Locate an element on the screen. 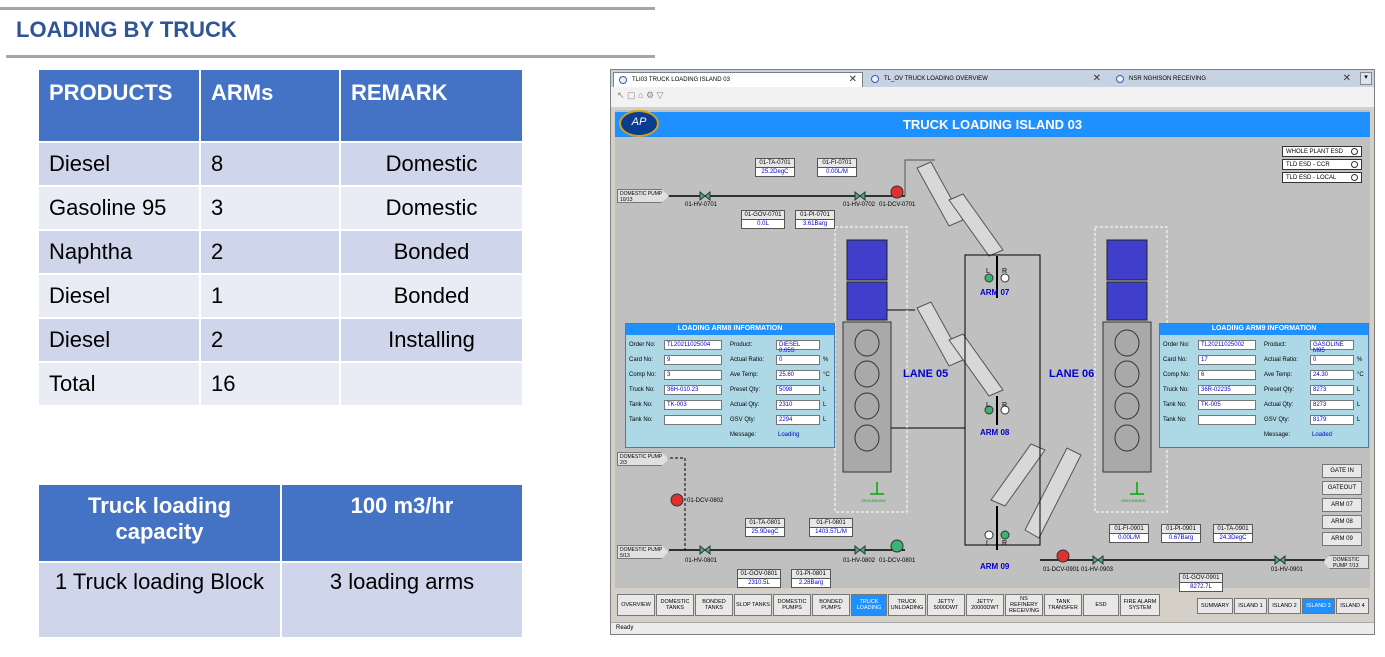 This screenshot has height=657, width=1385. tag-name: 01-TA-0701 is located at coordinates (775, 163).